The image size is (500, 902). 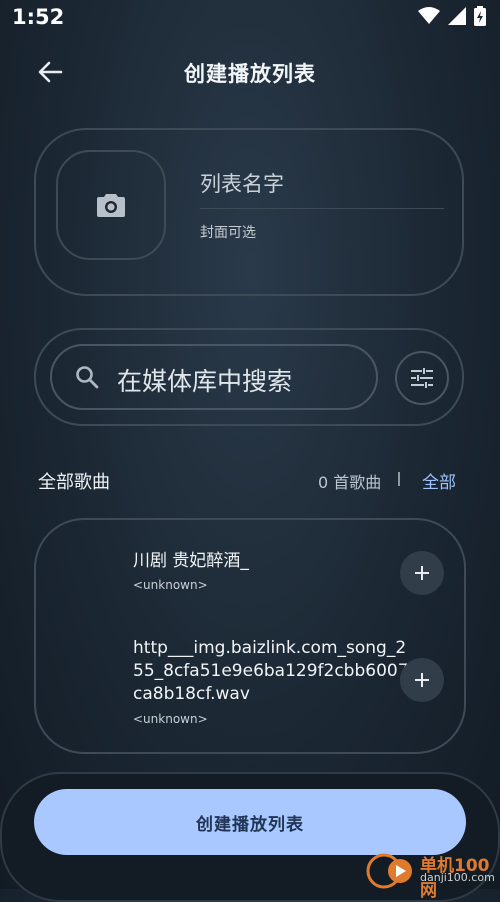 What do you see at coordinates (228, 233) in the screenshot?
I see `cover-optional-hint: 封面可选` at bounding box center [228, 233].